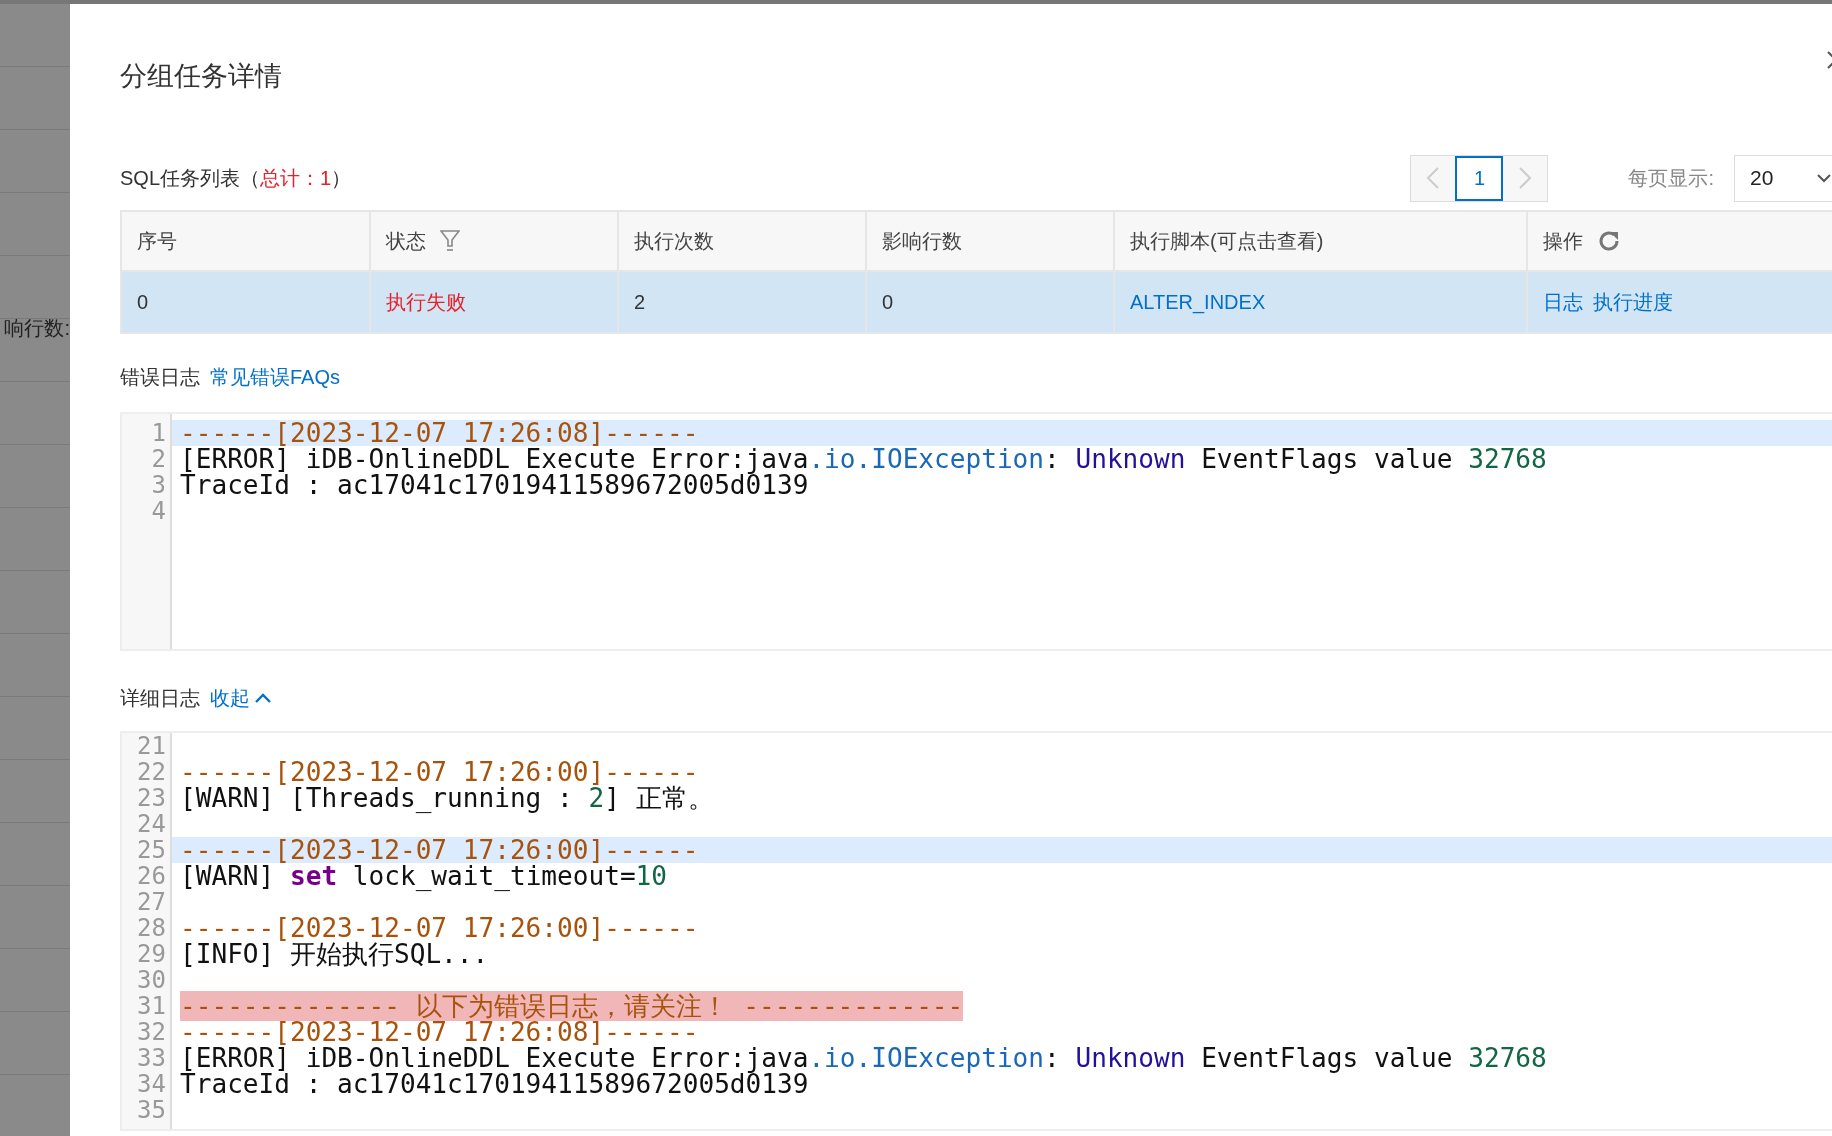 The width and height of the screenshot is (1832, 1136). What do you see at coordinates (426, 301) in the screenshot?
I see `status-text: 执行失败` at bounding box center [426, 301].